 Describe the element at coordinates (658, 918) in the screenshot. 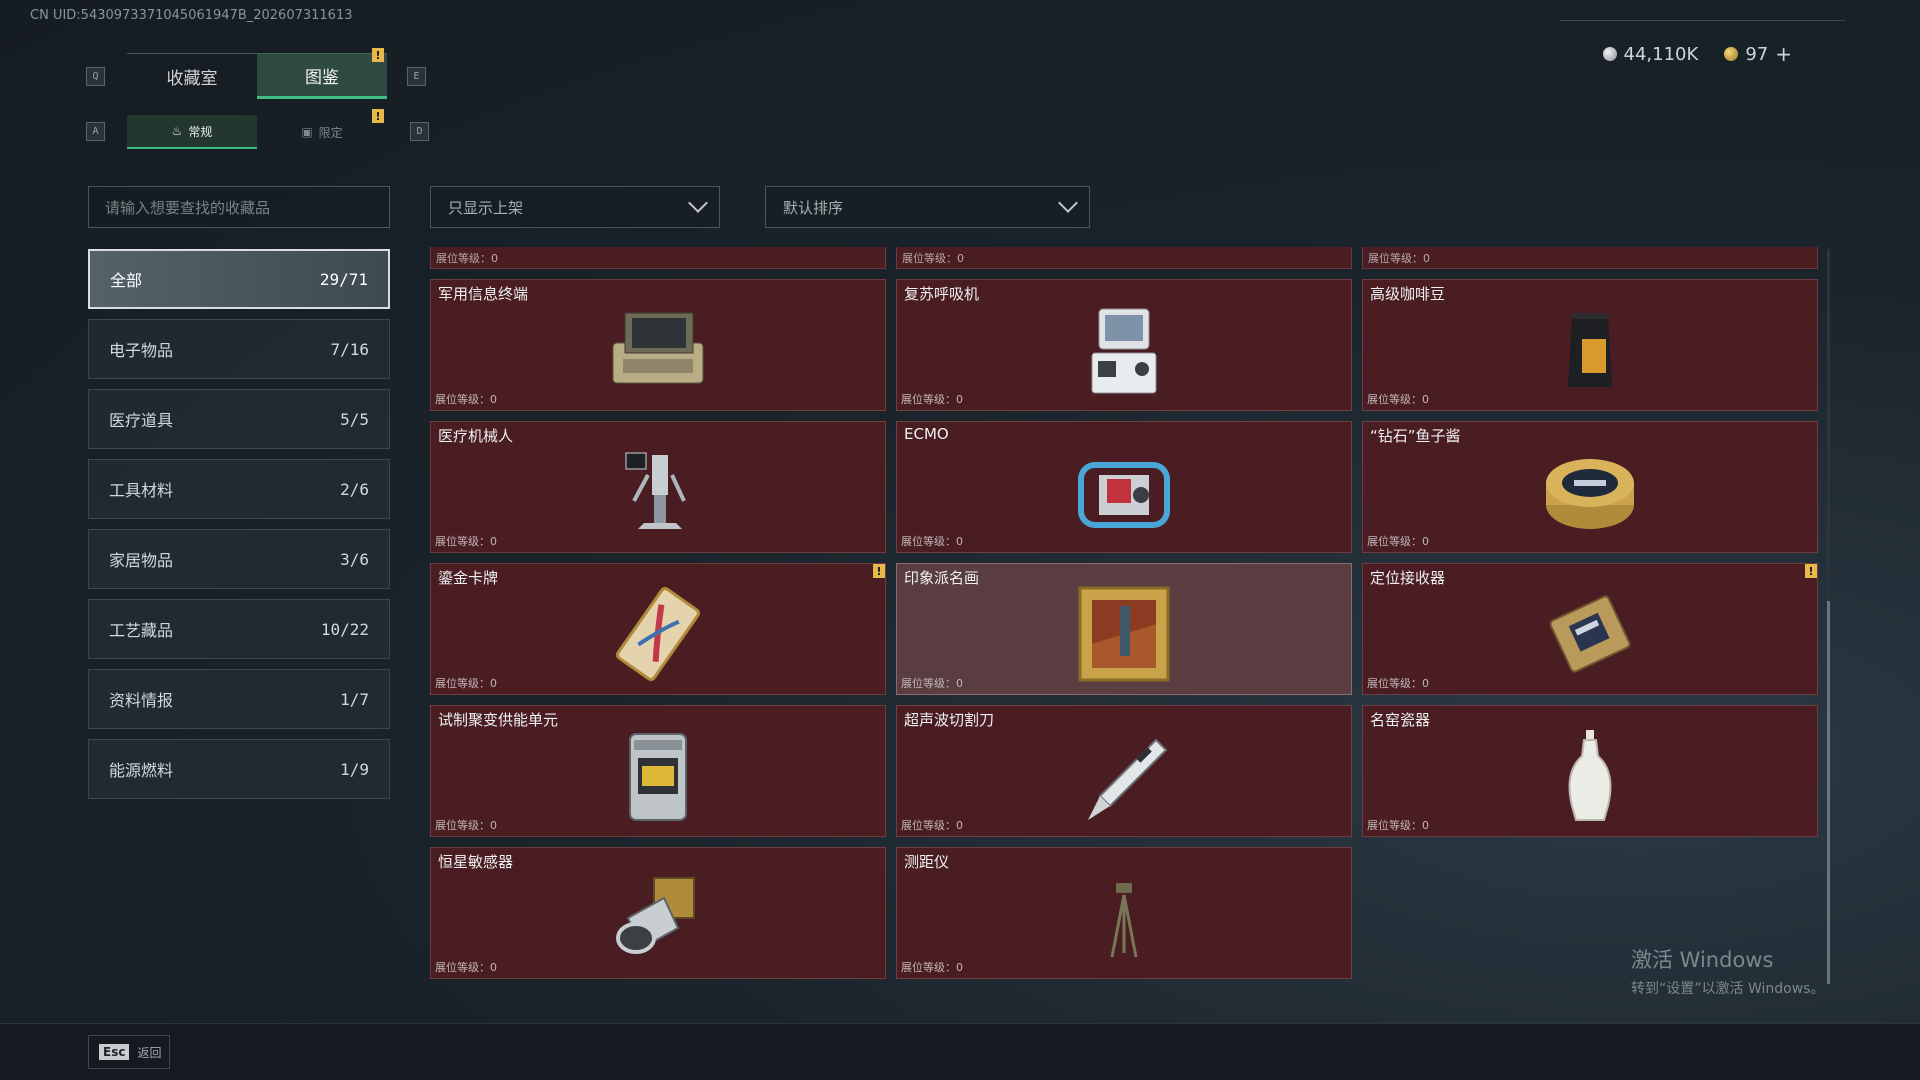

I see `star-sensor-icon` at that location.